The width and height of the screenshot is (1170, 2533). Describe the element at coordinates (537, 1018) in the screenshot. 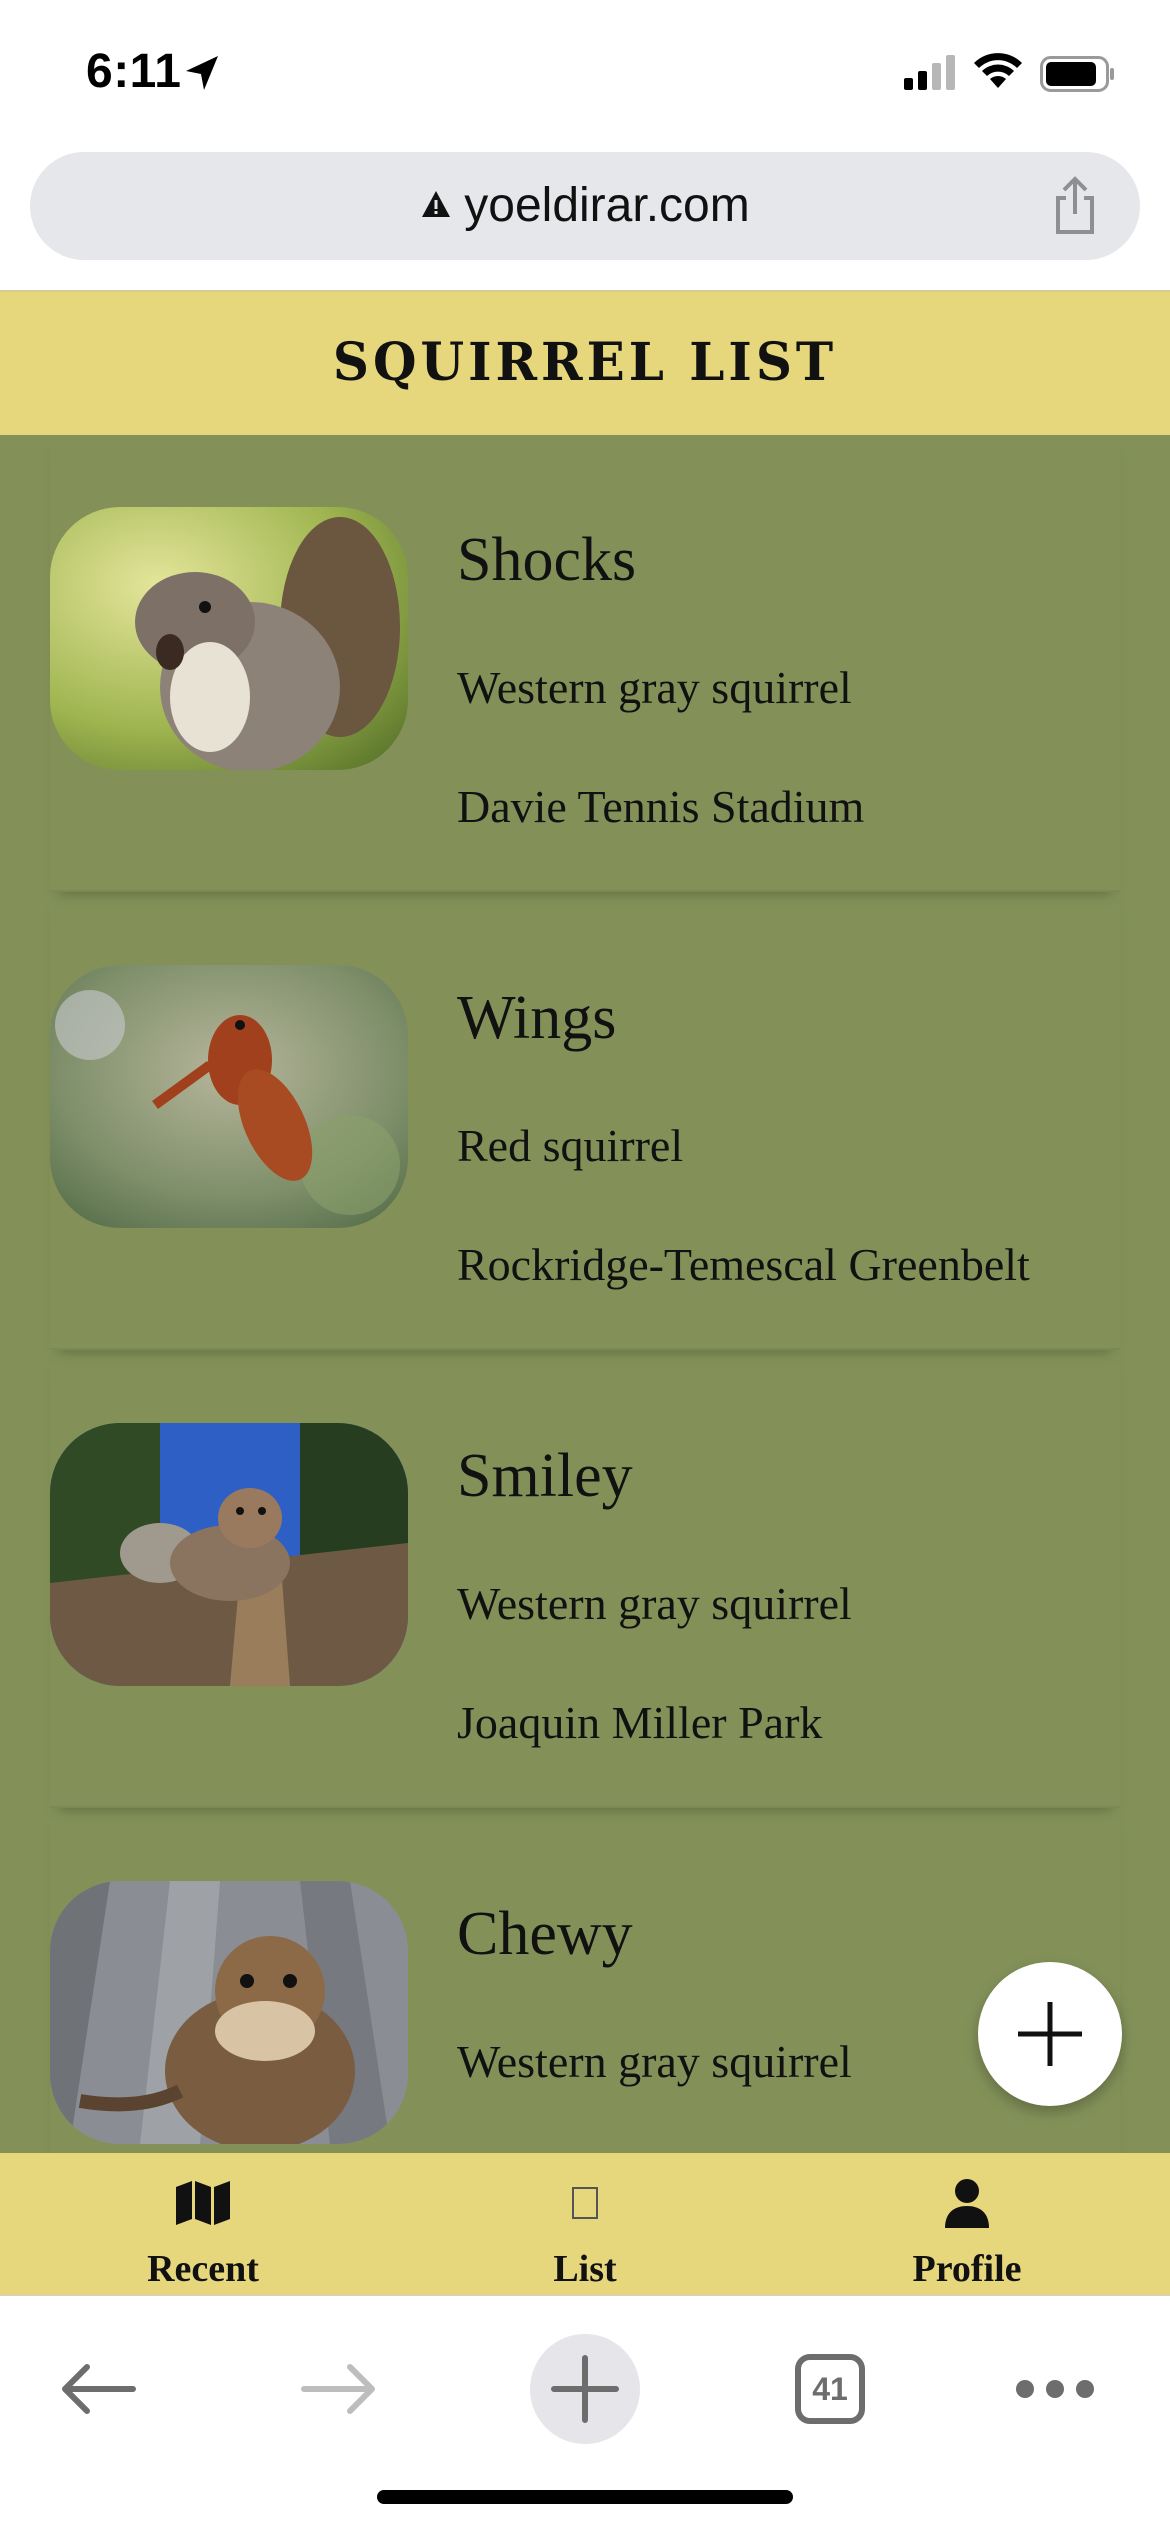

I see `squirrel-name: Wings` at that location.